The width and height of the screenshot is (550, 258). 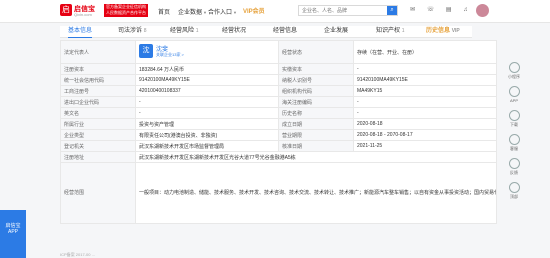 I want to click on download-button: 下载, so click(x=514, y=121).